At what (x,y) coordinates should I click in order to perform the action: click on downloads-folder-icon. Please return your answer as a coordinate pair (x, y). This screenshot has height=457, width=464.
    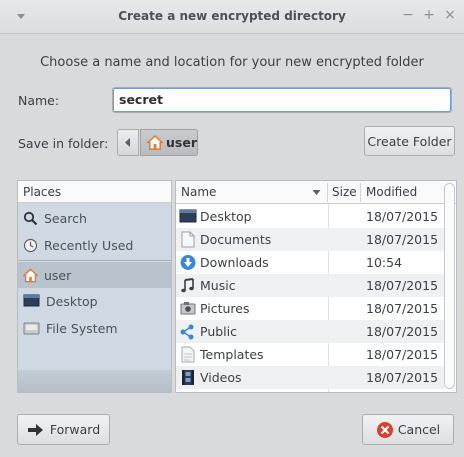
    Looking at the image, I should click on (188, 262).